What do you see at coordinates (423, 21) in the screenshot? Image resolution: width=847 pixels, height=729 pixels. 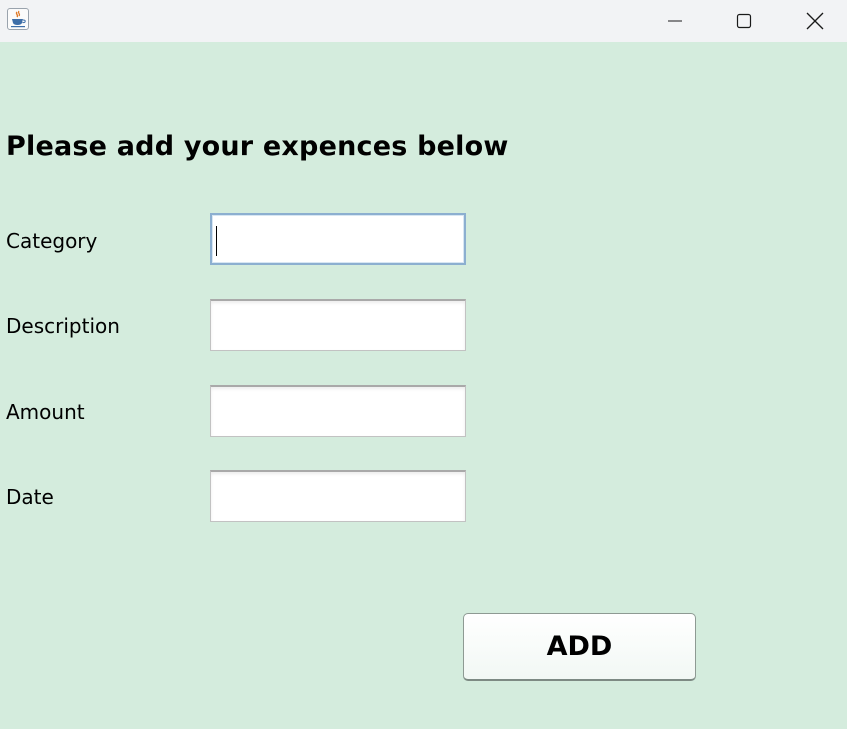 I see `window-titlebar` at bounding box center [423, 21].